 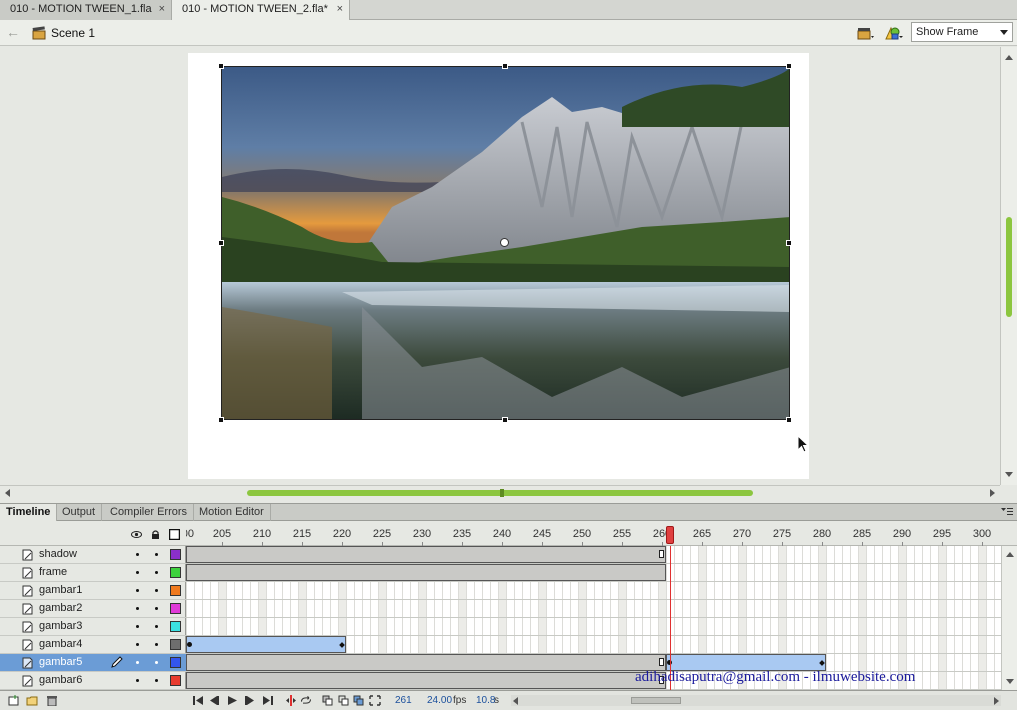 I want to click on layer-row-gambar6: gambar6, so click(x=93, y=681).